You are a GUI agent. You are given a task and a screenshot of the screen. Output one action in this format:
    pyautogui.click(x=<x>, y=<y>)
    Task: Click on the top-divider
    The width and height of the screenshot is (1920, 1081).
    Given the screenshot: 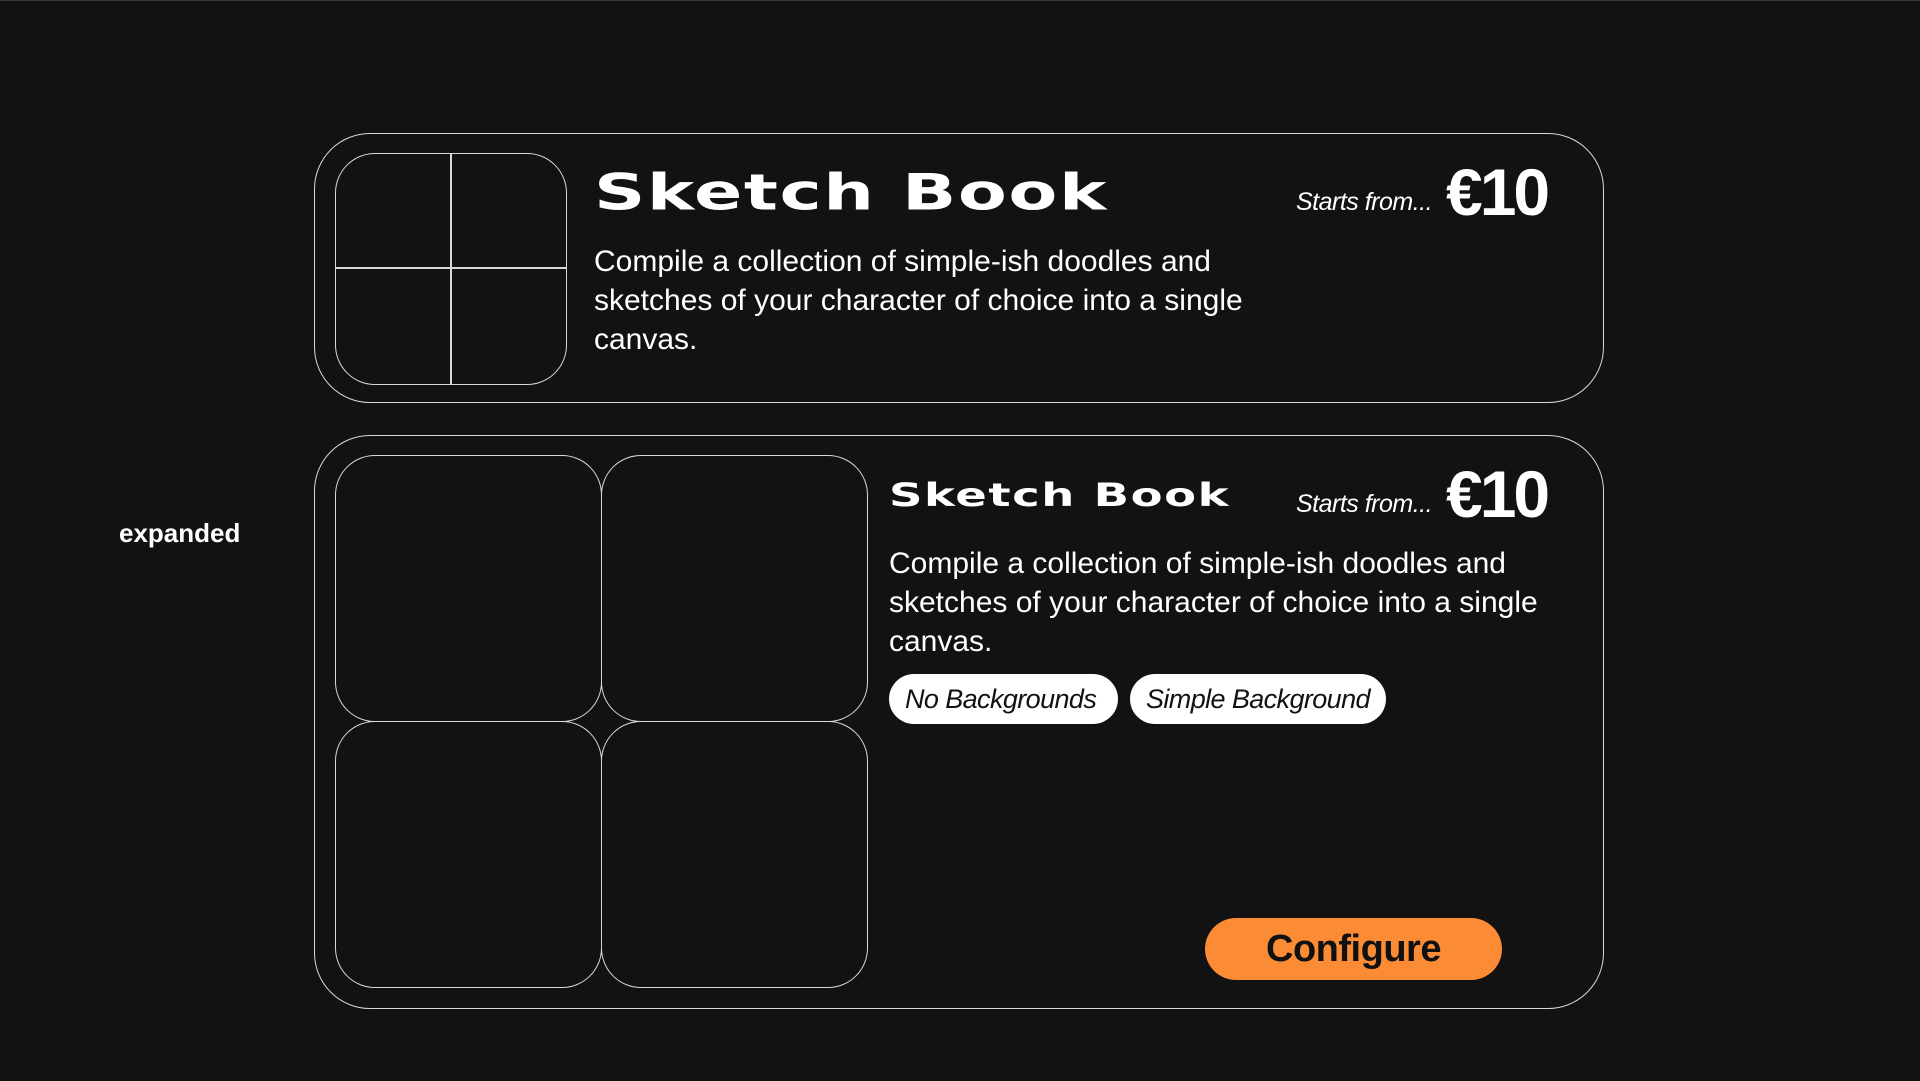 What is the action you would take?
    pyautogui.click(x=960, y=0)
    